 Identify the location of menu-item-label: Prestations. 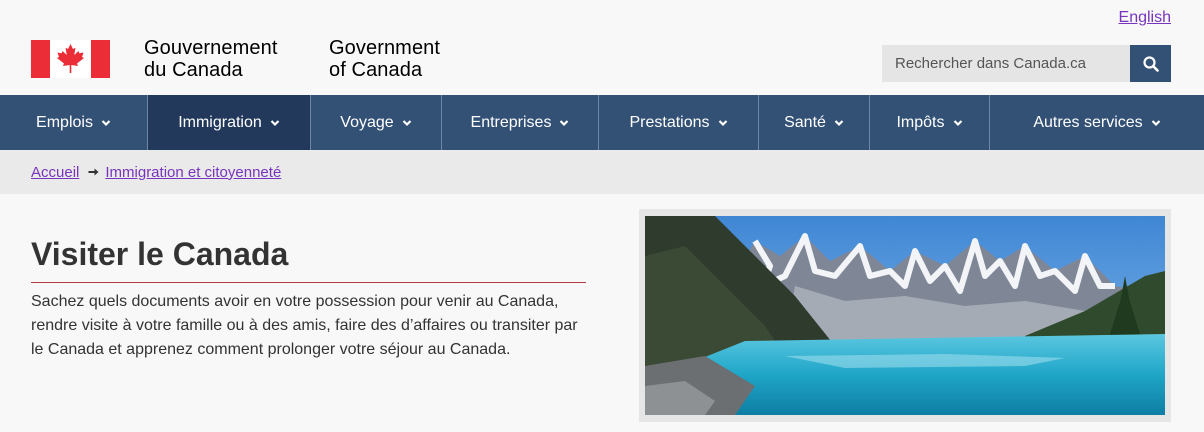
(669, 122).